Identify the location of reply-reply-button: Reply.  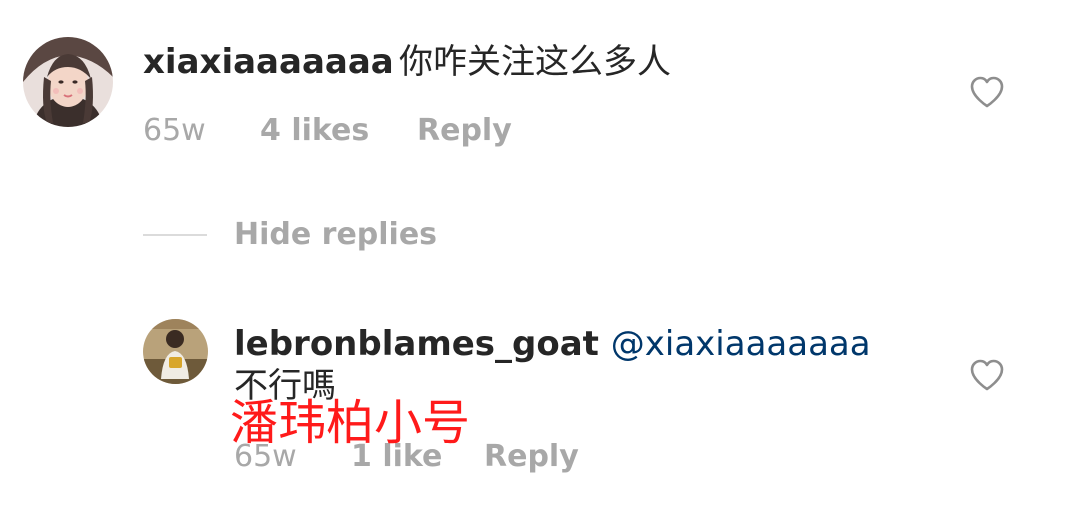
(531, 457).